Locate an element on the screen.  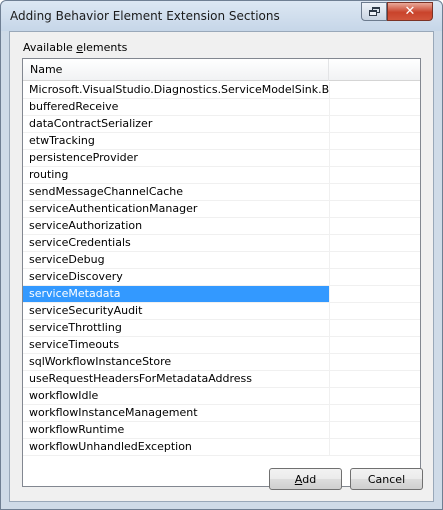
list-item: serviceAuthenticationManager is located at coordinates (221, 209).